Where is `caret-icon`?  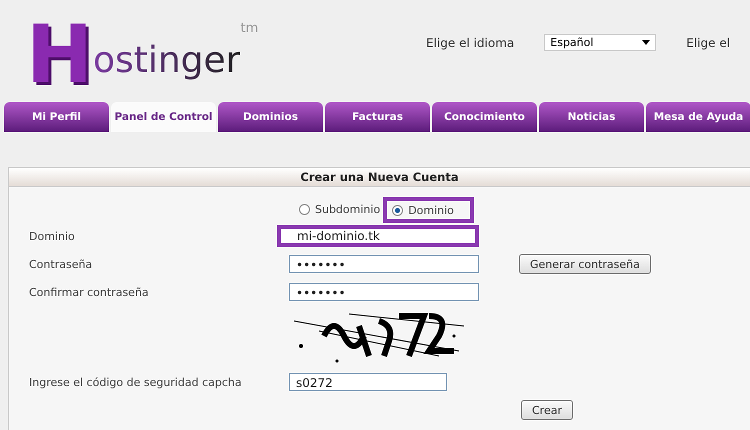
caret-icon is located at coordinates (646, 42).